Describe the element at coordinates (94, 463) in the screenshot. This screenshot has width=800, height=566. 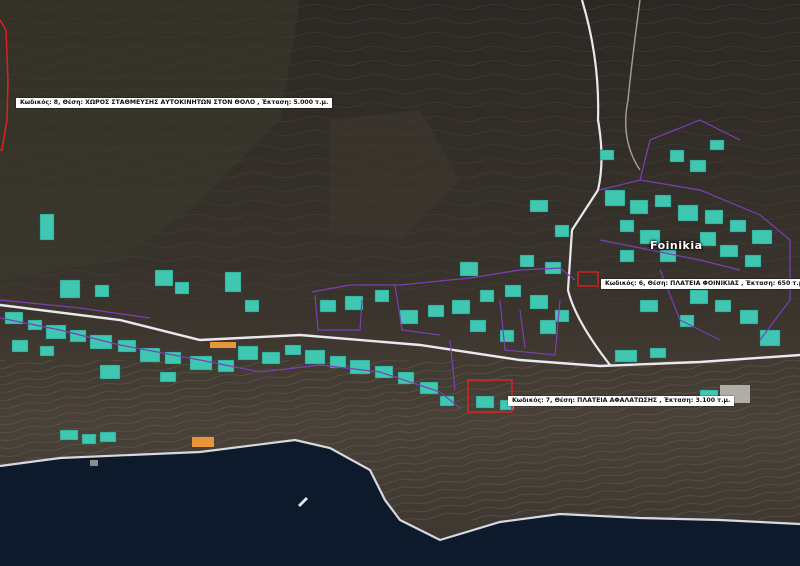
I see `harbor` at that location.